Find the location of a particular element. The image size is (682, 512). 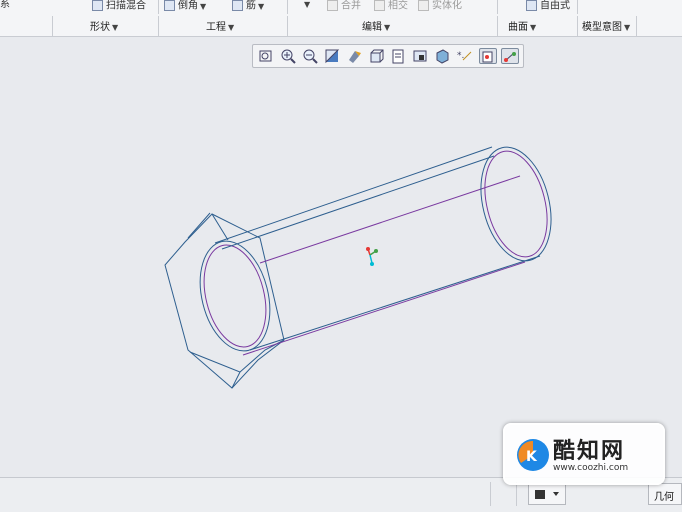

view-manager-icon is located at coordinates (398, 56).